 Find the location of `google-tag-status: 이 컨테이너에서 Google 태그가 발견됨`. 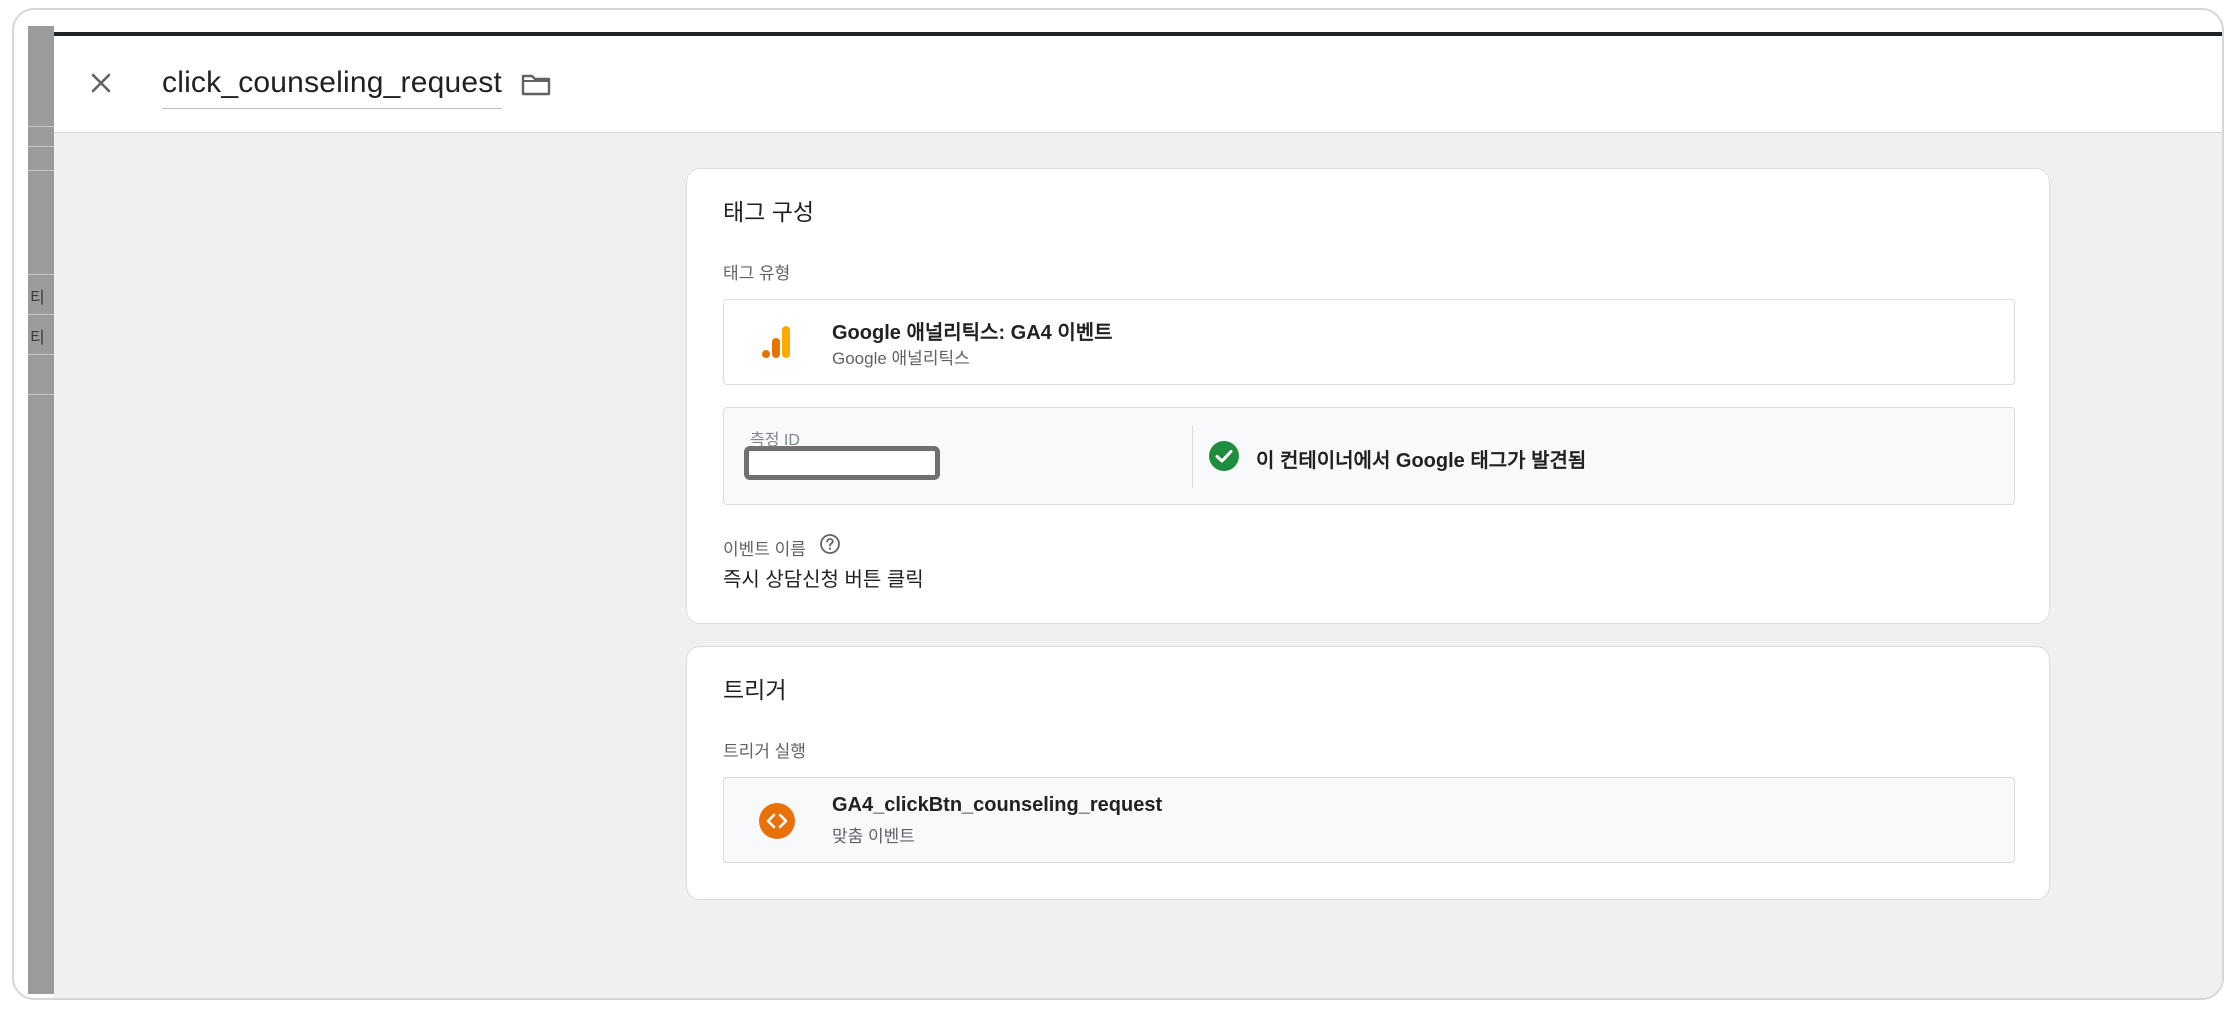

google-tag-status: 이 컨테이너에서 Google 태그가 발견됨 is located at coordinates (1421, 461).